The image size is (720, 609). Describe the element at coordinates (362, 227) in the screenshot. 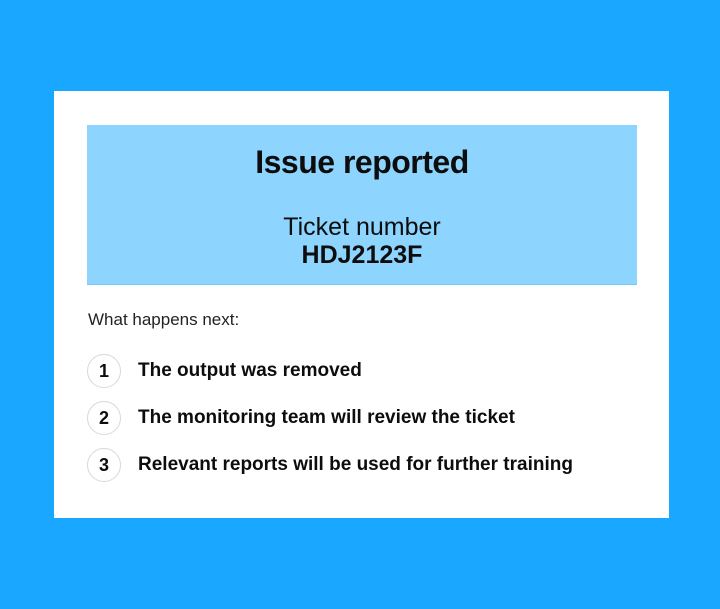

I see `ticket-number-label: Ticket number` at that location.